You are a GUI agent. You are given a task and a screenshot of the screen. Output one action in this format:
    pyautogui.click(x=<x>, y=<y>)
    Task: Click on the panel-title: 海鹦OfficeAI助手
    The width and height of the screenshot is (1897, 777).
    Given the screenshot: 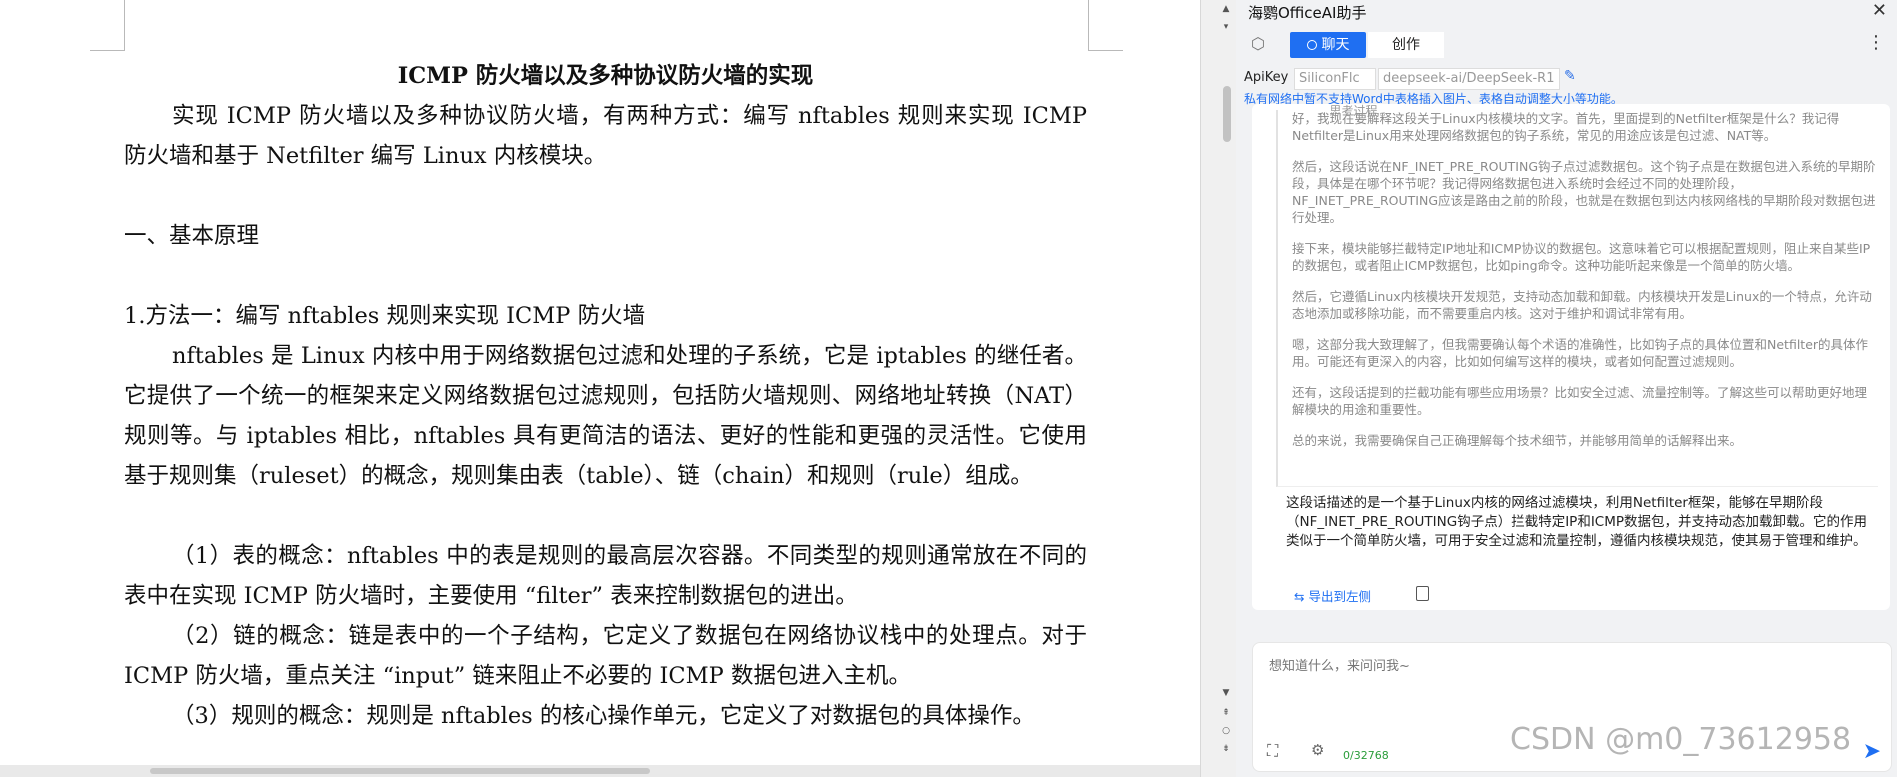 What is the action you would take?
    pyautogui.click(x=1307, y=13)
    